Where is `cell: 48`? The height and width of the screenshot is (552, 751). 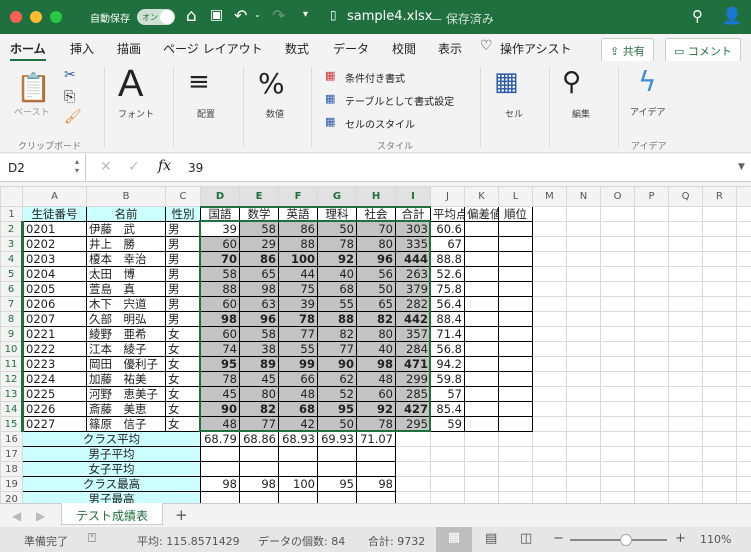
cell: 48 is located at coordinates (298, 394).